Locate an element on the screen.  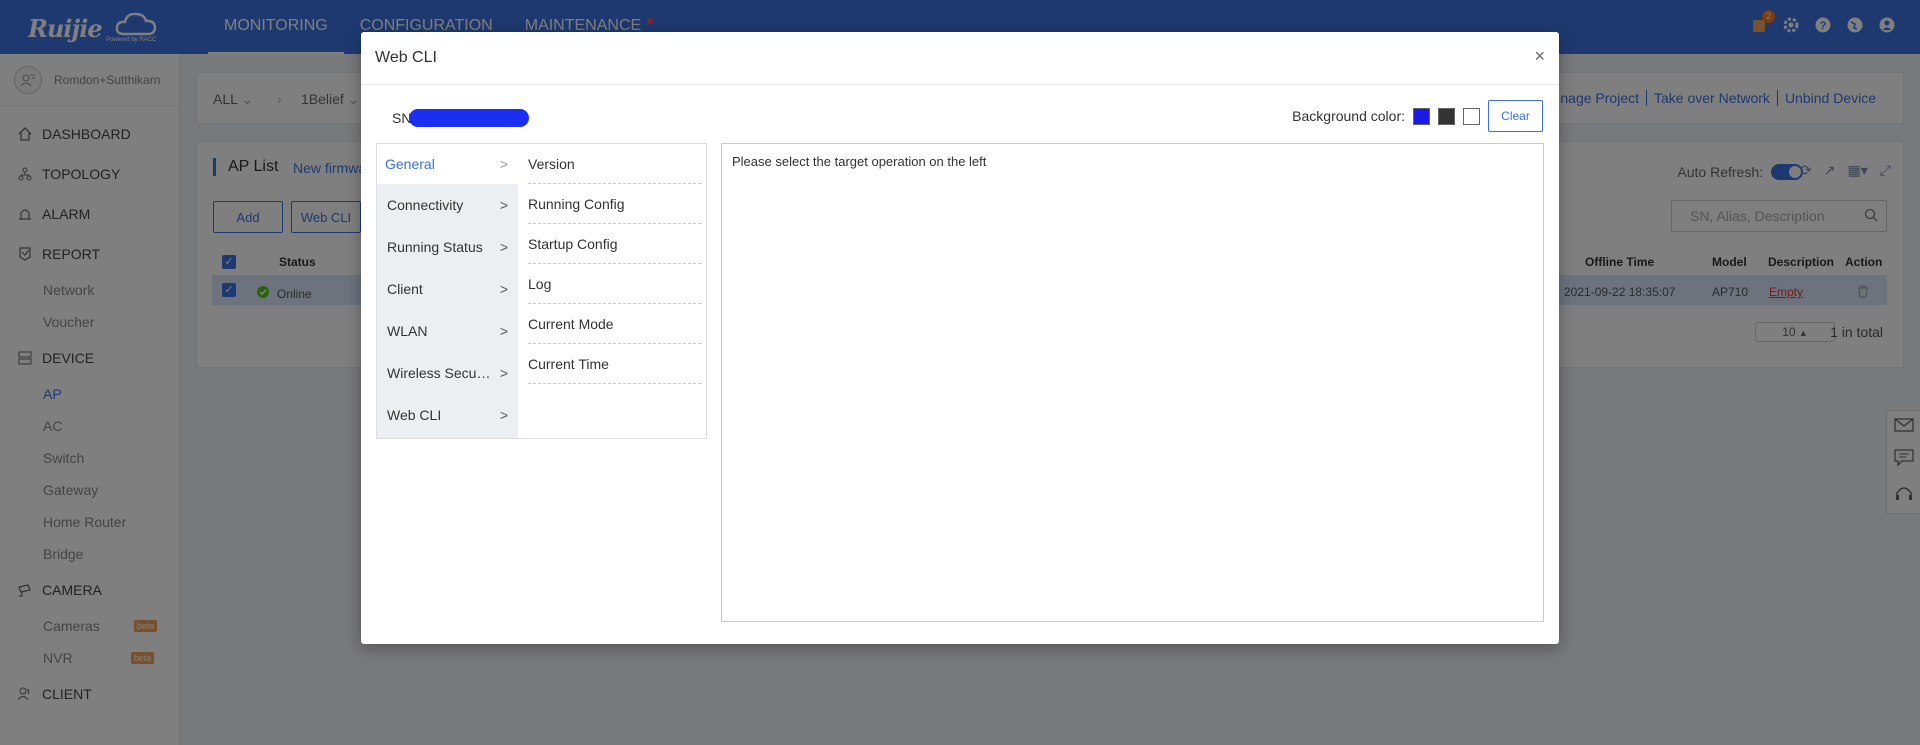
category-client: Client > is located at coordinates (447, 289).